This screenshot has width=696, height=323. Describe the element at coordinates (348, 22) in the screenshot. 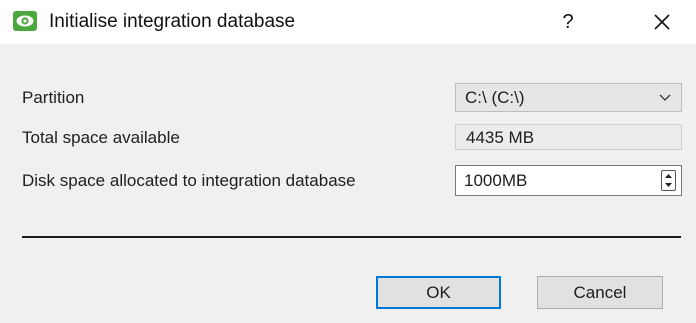

I see `title-bar: Initialise integration database ?` at that location.